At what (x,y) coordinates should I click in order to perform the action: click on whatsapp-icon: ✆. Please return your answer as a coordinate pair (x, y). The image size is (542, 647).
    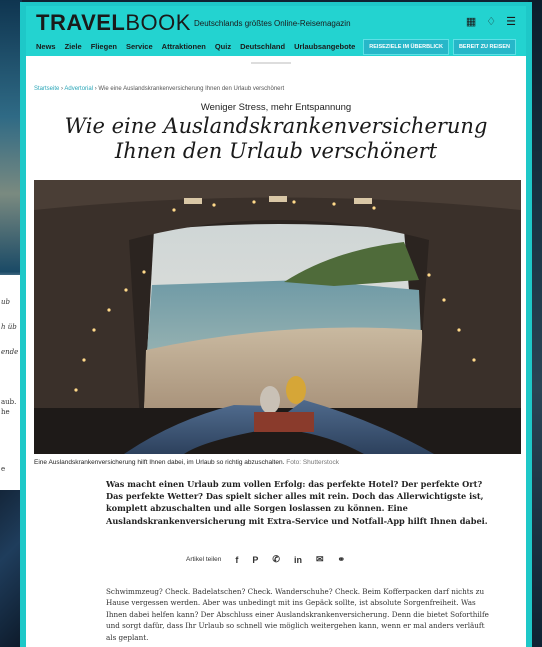
    Looking at the image, I should click on (276, 559).